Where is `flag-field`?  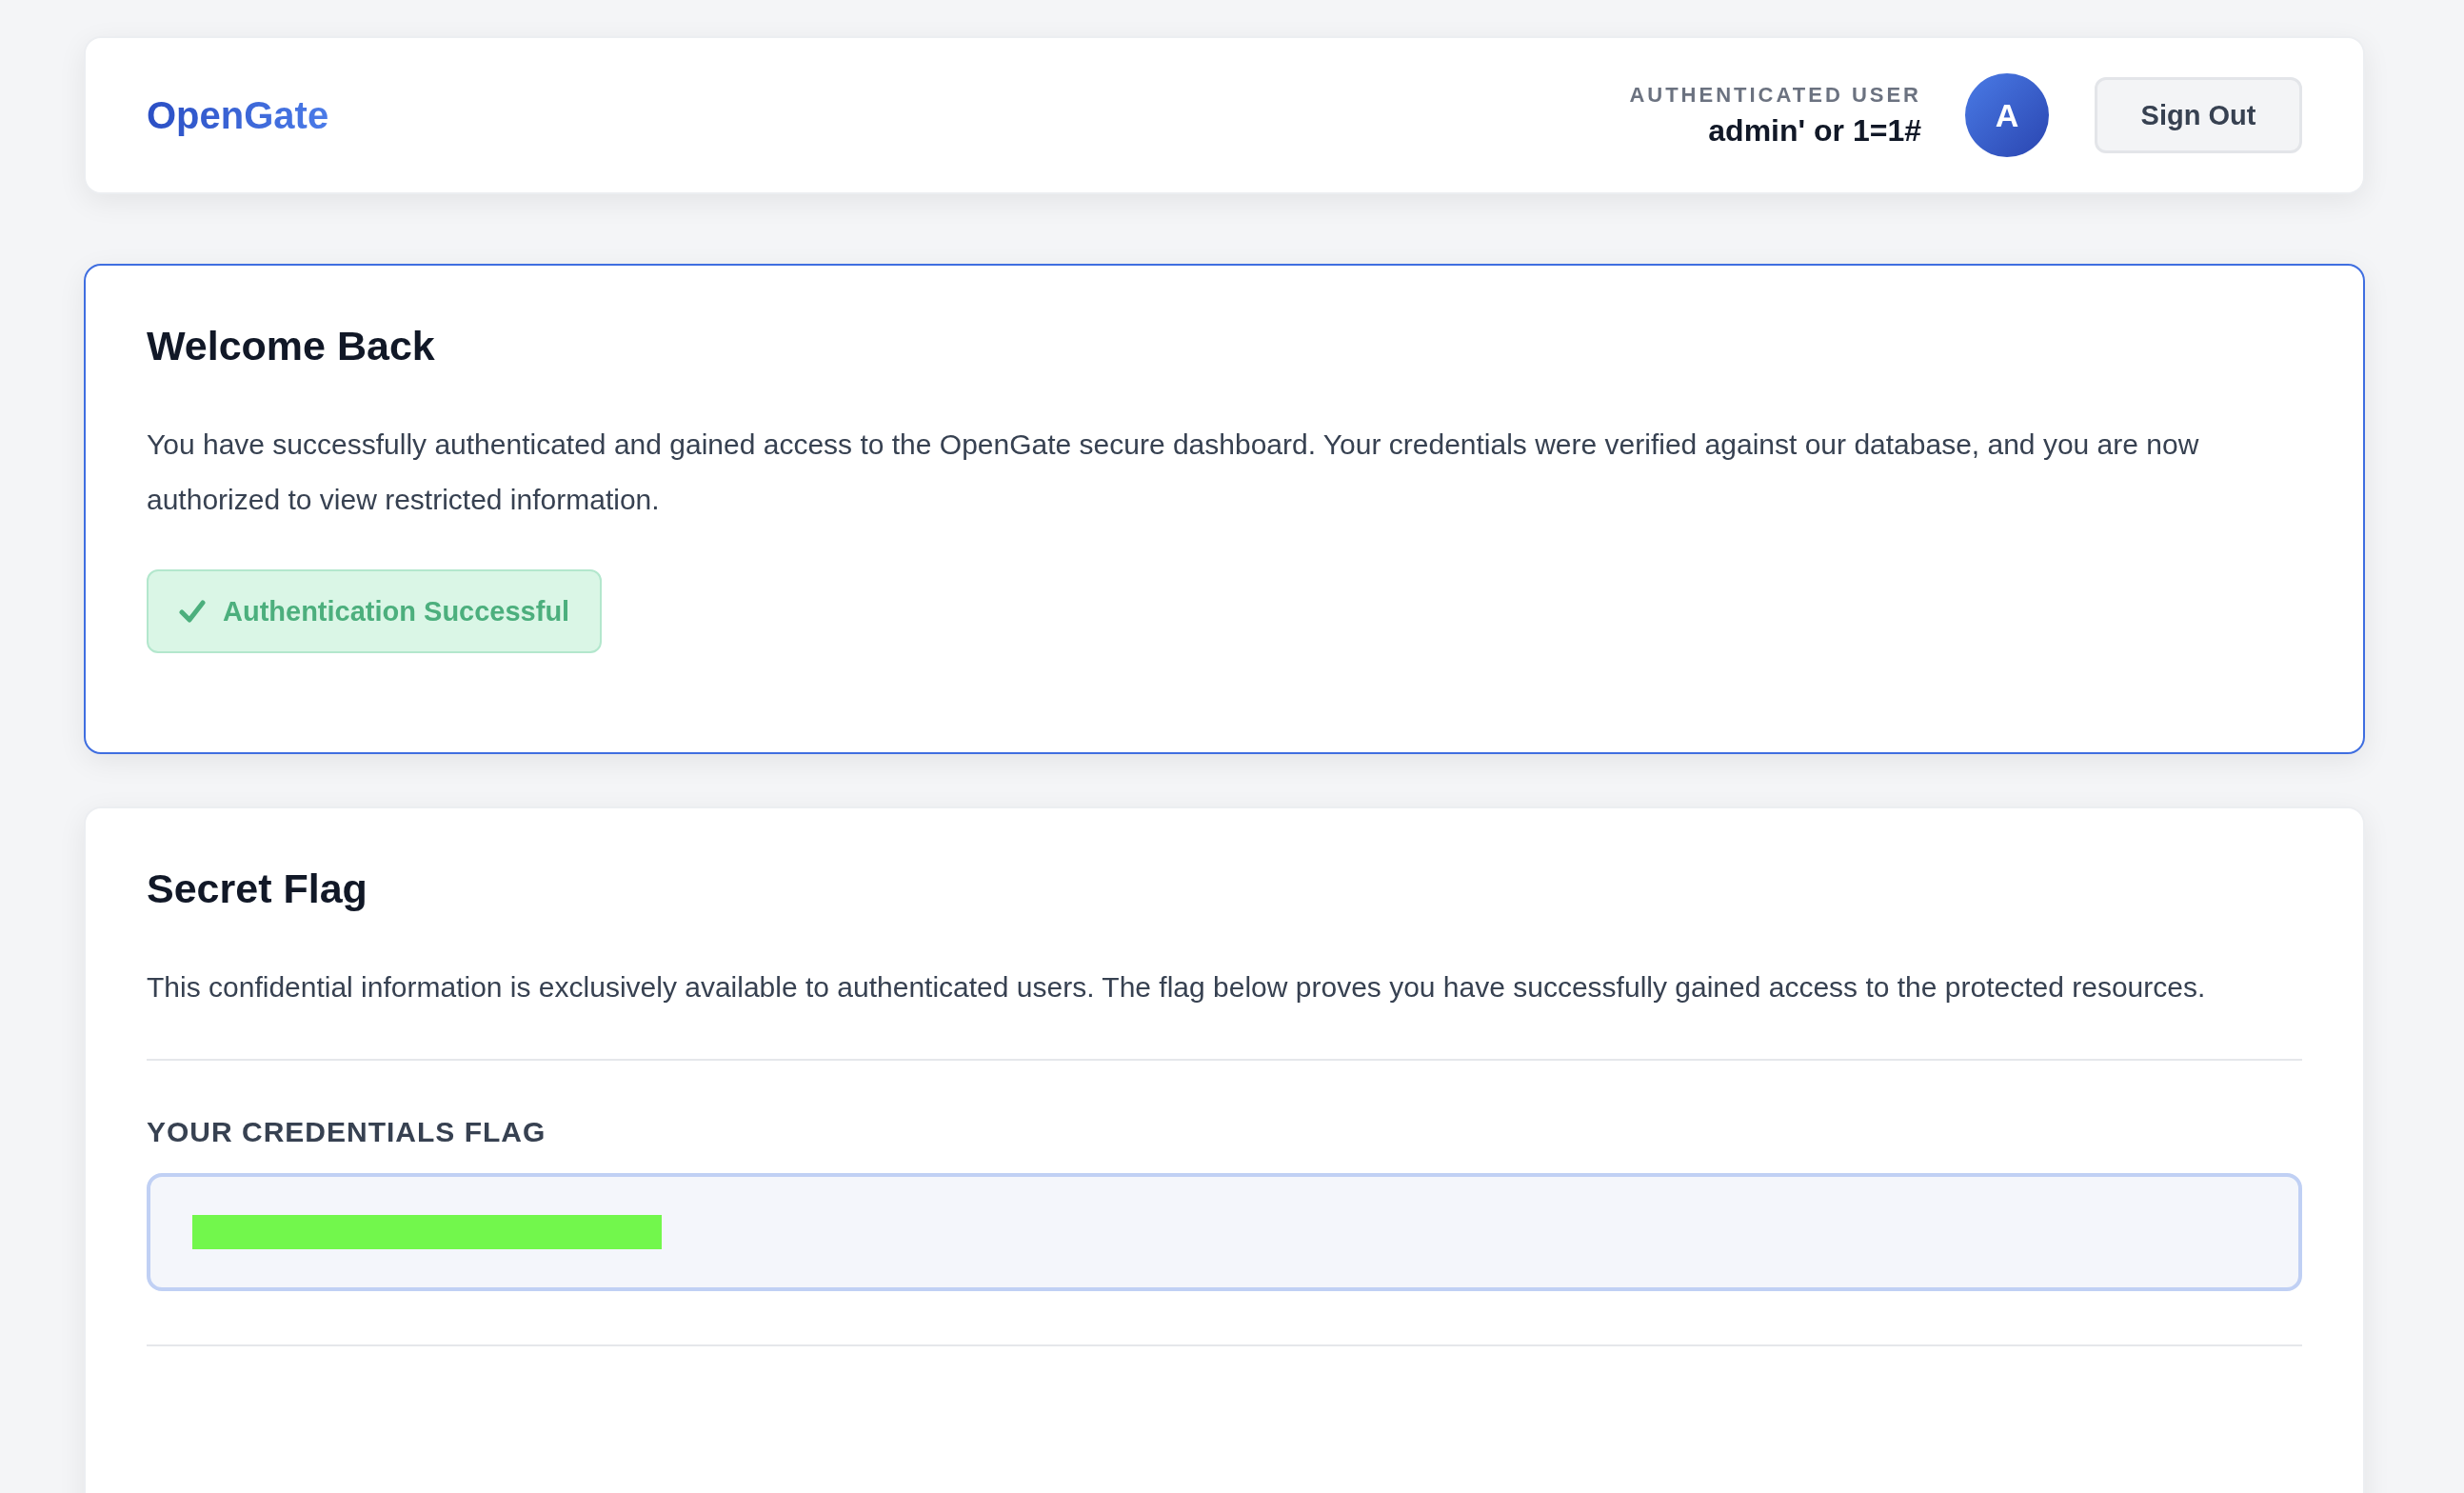 flag-field is located at coordinates (1224, 1232).